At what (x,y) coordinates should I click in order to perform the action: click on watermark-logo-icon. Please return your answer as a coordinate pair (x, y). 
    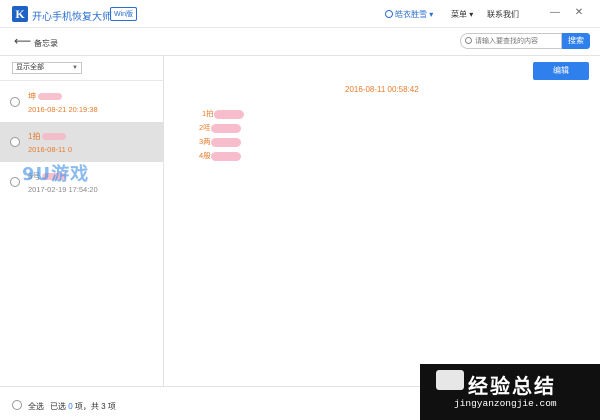
    Looking at the image, I should click on (450, 380).